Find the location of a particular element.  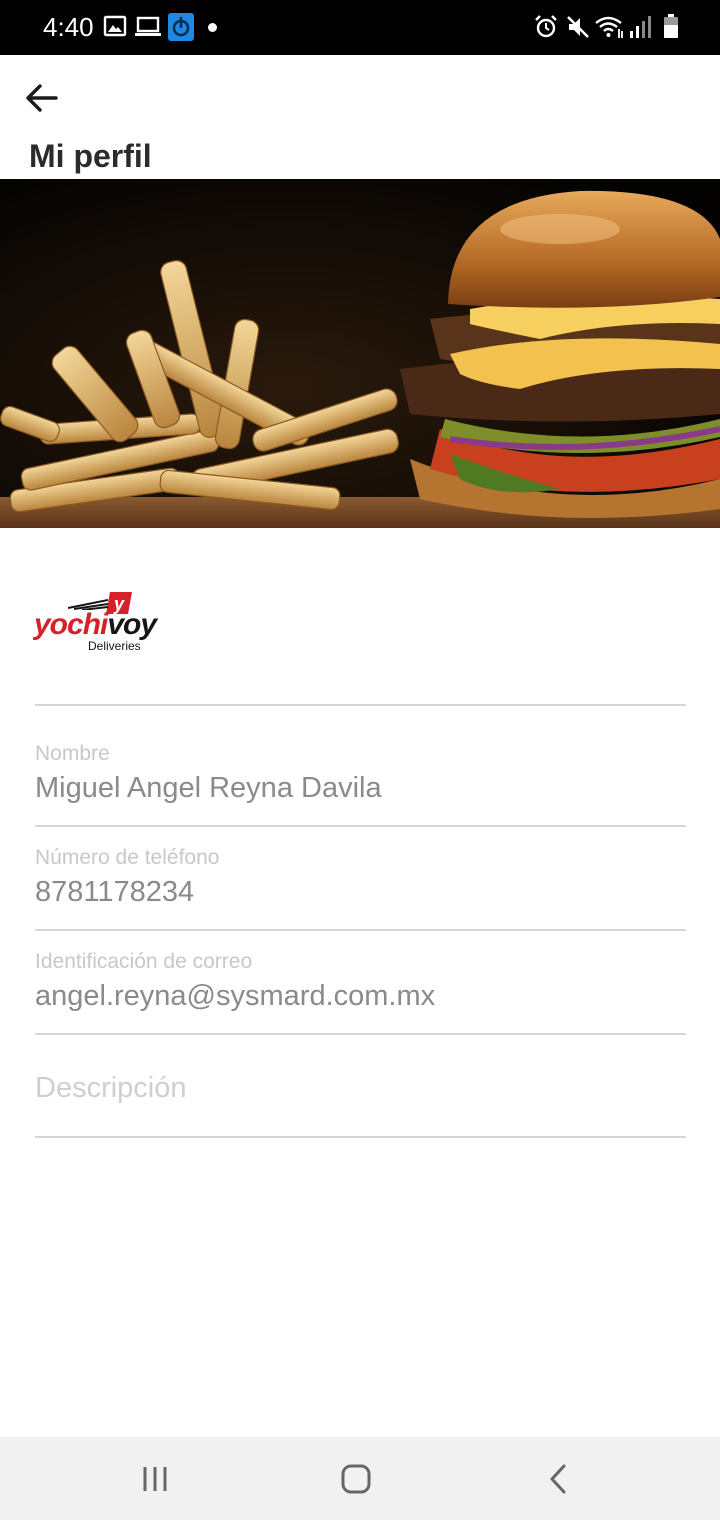

nav-back-button is located at coordinates (558, 1479).